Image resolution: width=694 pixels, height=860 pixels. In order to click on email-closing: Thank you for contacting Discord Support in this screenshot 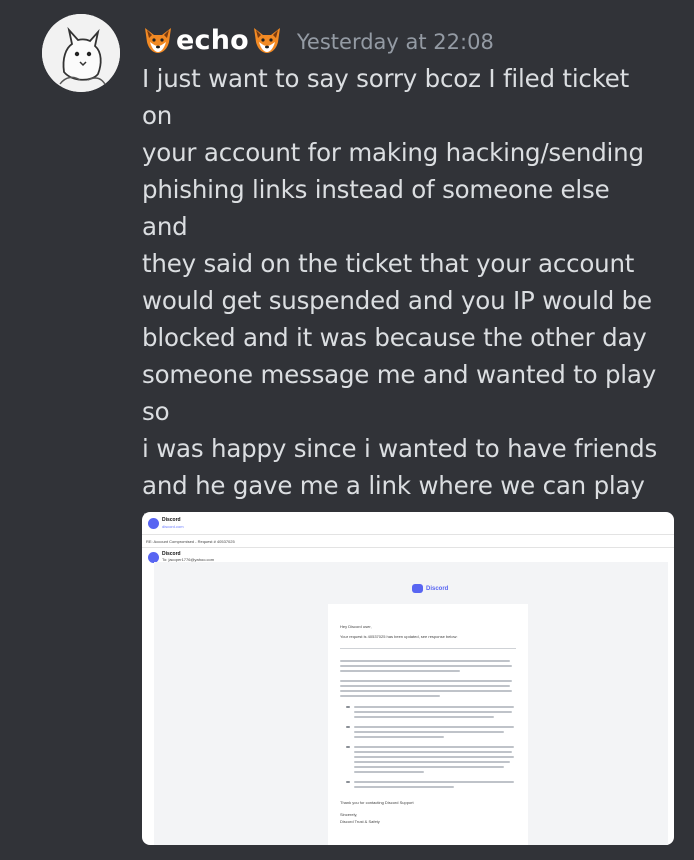, I will do `click(377, 802)`.